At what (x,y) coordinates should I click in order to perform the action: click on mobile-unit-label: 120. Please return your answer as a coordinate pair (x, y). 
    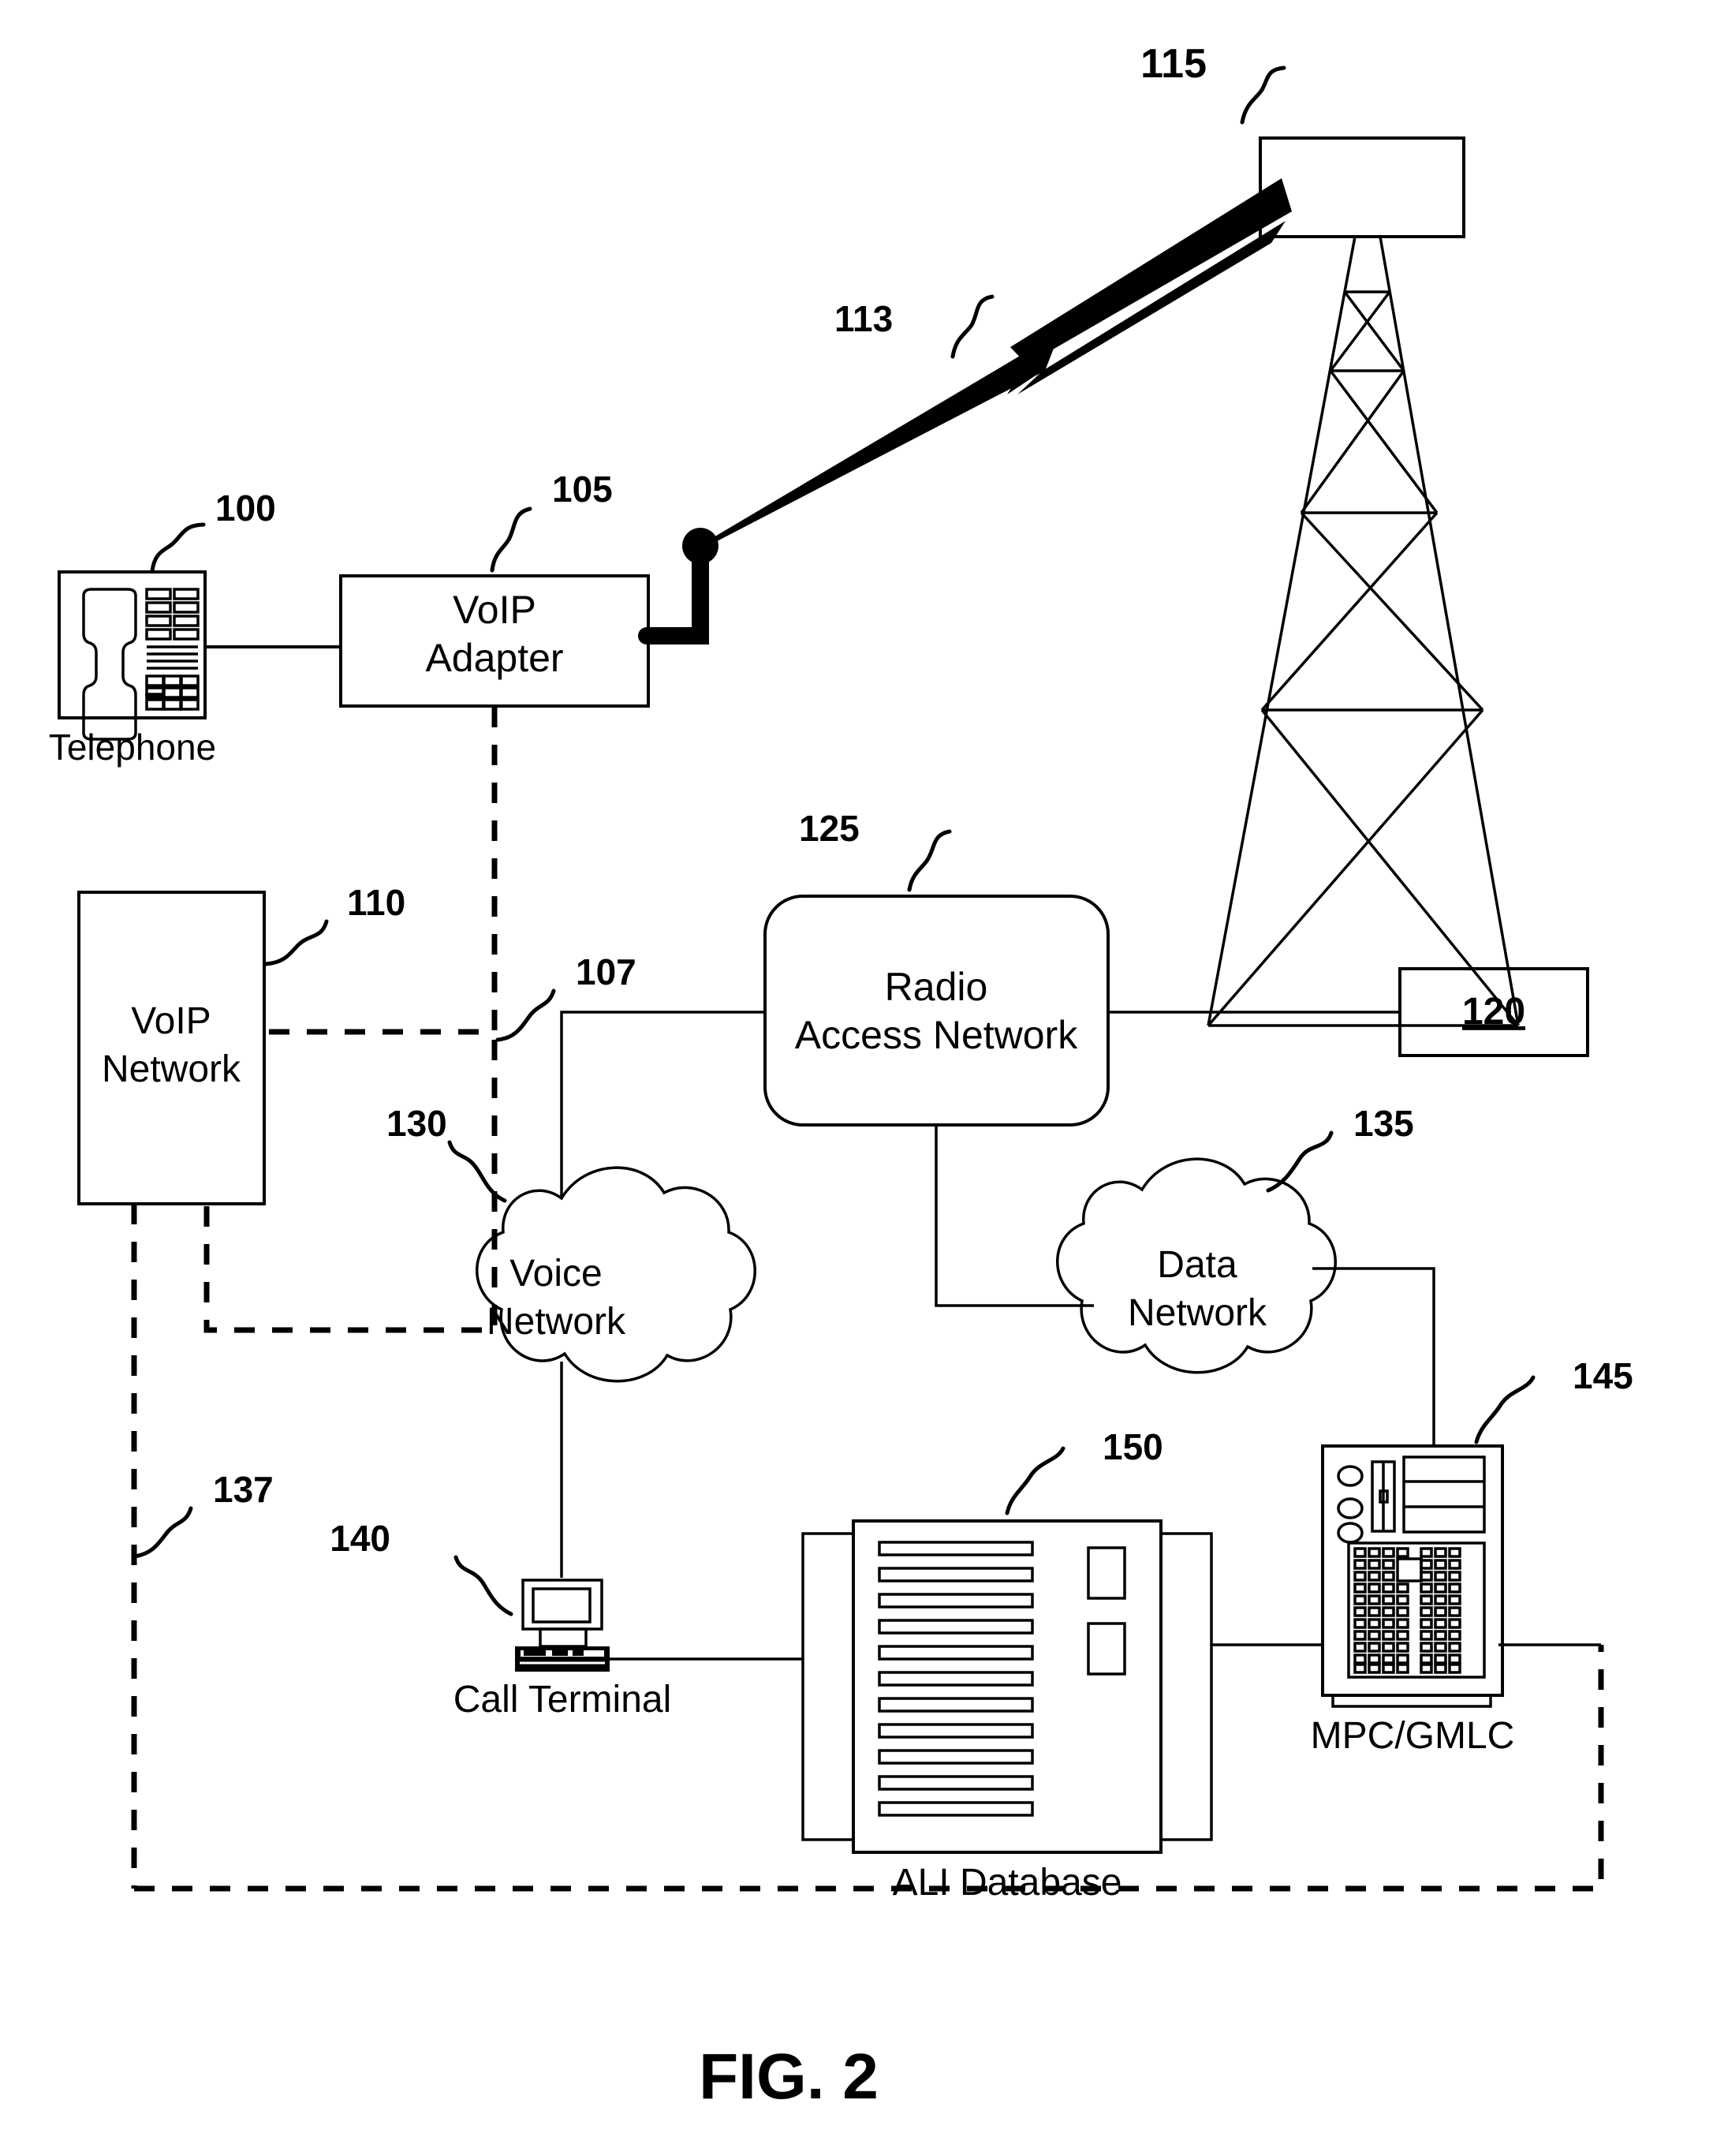
    Looking at the image, I should click on (1493, 1012).